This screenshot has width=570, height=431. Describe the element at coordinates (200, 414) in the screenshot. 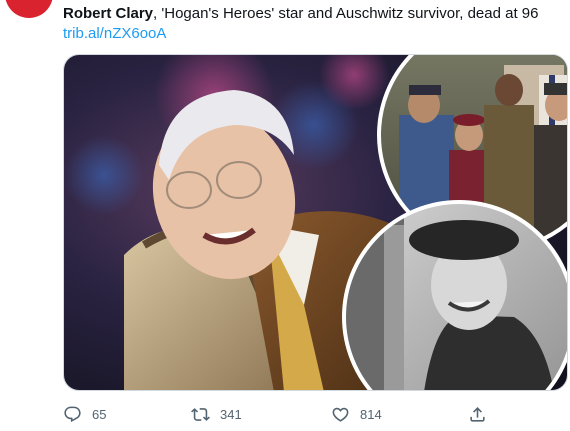

I see `retweet-icon` at that location.